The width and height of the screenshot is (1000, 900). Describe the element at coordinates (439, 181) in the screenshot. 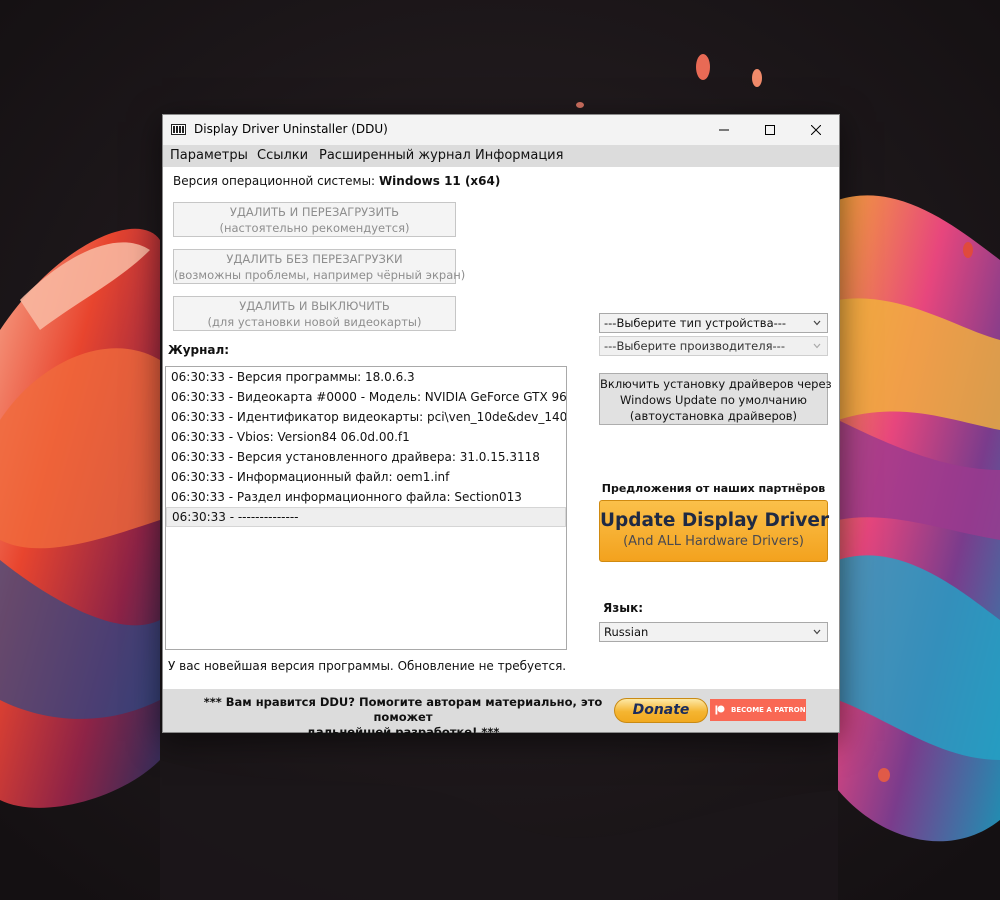

I see `os-version-value: Windows 11 (x64)` at that location.